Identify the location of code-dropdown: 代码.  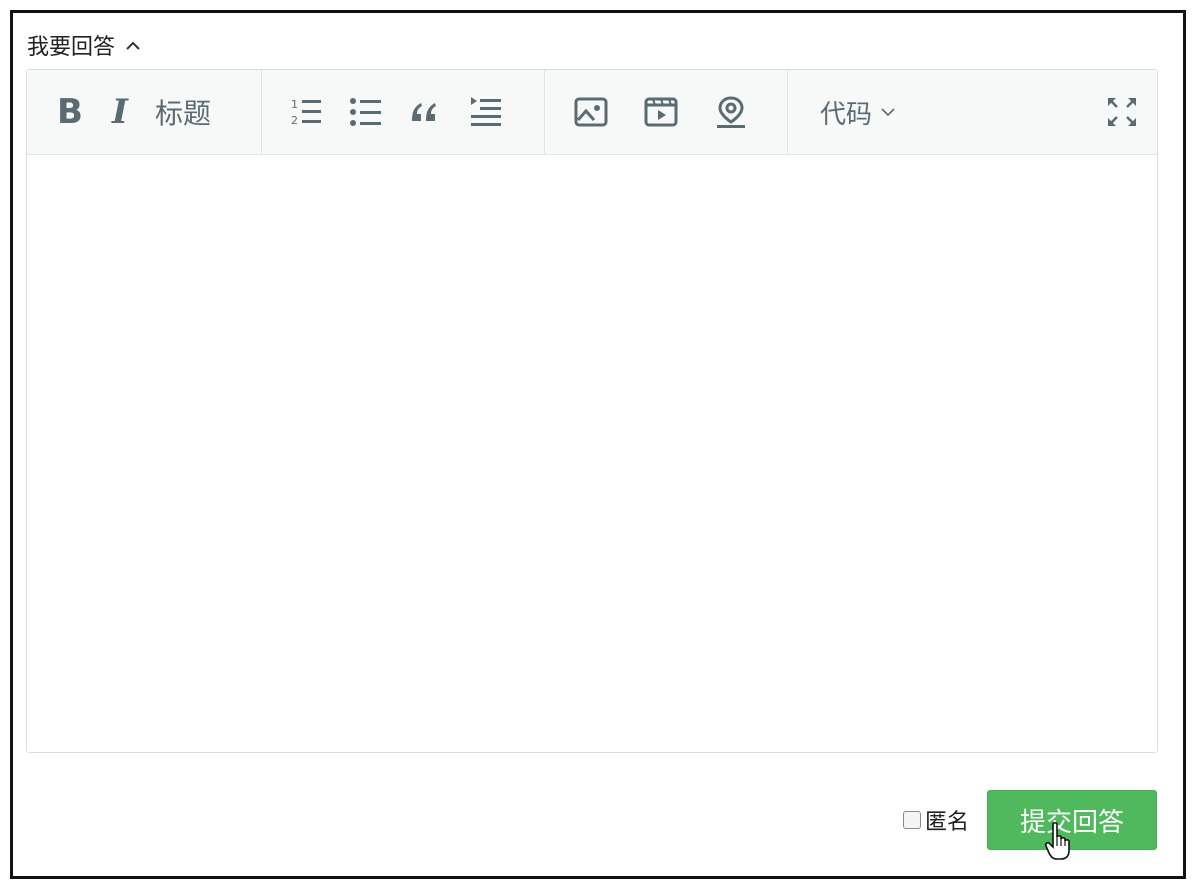
(858, 112).